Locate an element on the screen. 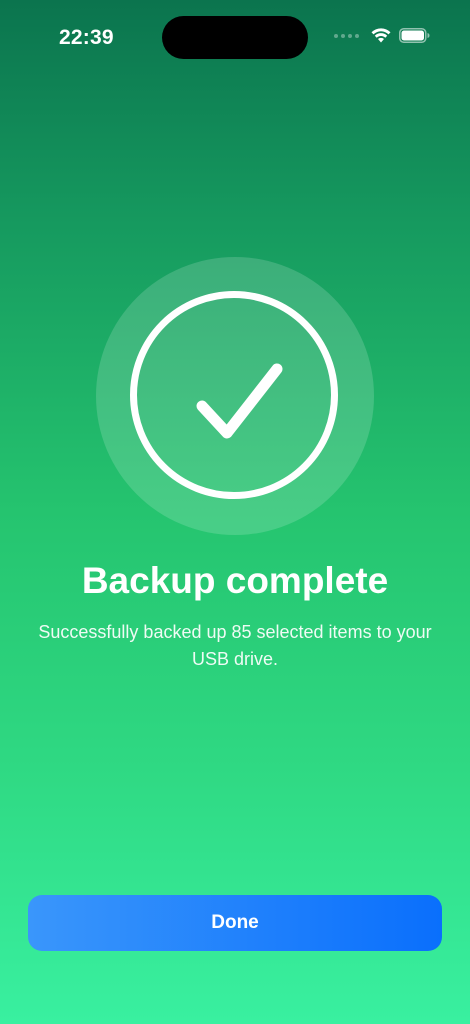 The height and width of the screenshot is (1024, 470). done-button-label: Done is located at coordinates (235, 922).